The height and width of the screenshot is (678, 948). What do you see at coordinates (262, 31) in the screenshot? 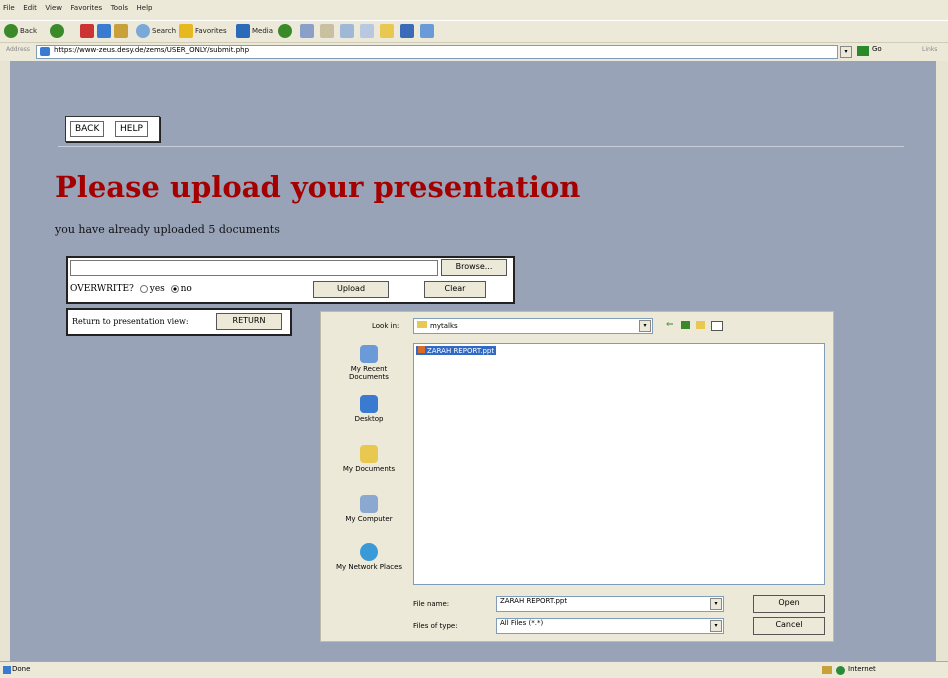
I see `media-button: Media` at bounding box center [262, 31].